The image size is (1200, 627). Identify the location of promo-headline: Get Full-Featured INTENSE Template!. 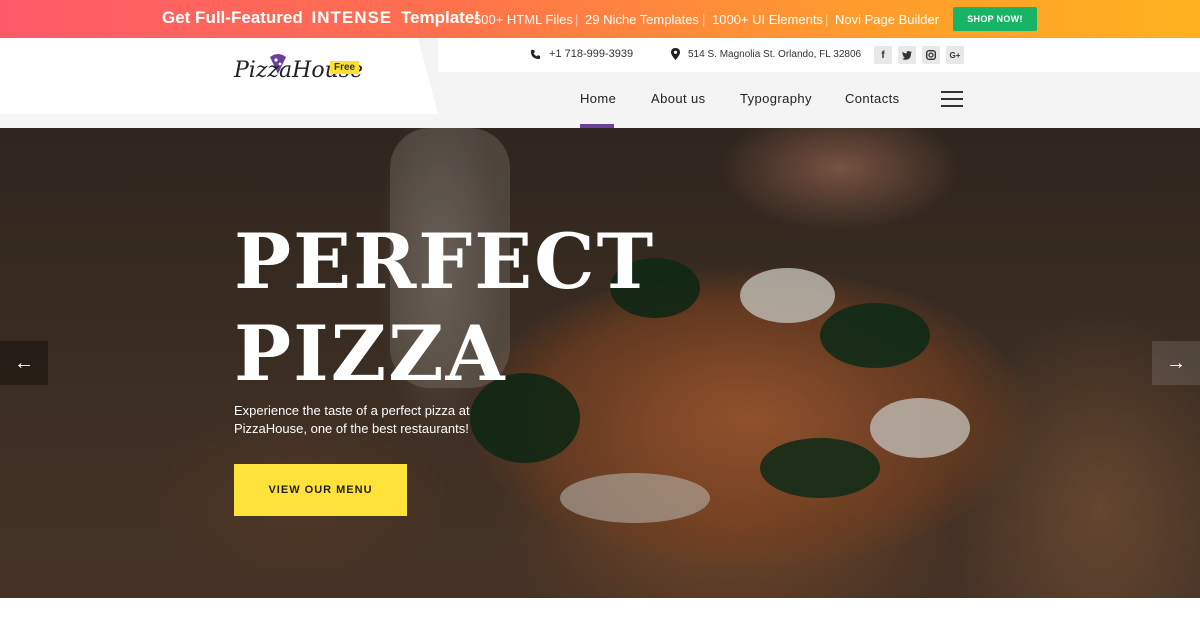
(321, 18).